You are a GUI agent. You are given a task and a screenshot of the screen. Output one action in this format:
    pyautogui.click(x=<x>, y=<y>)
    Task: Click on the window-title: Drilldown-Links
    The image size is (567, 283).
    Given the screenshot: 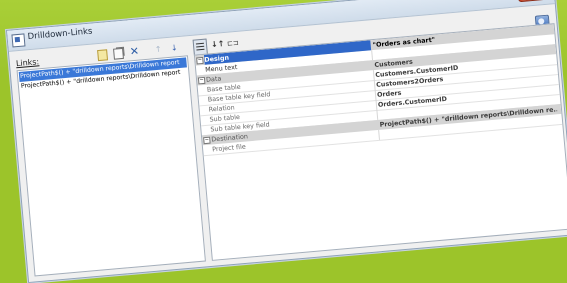 What is the action you would take?
    pyautogui.click(x=60, y=34)
    